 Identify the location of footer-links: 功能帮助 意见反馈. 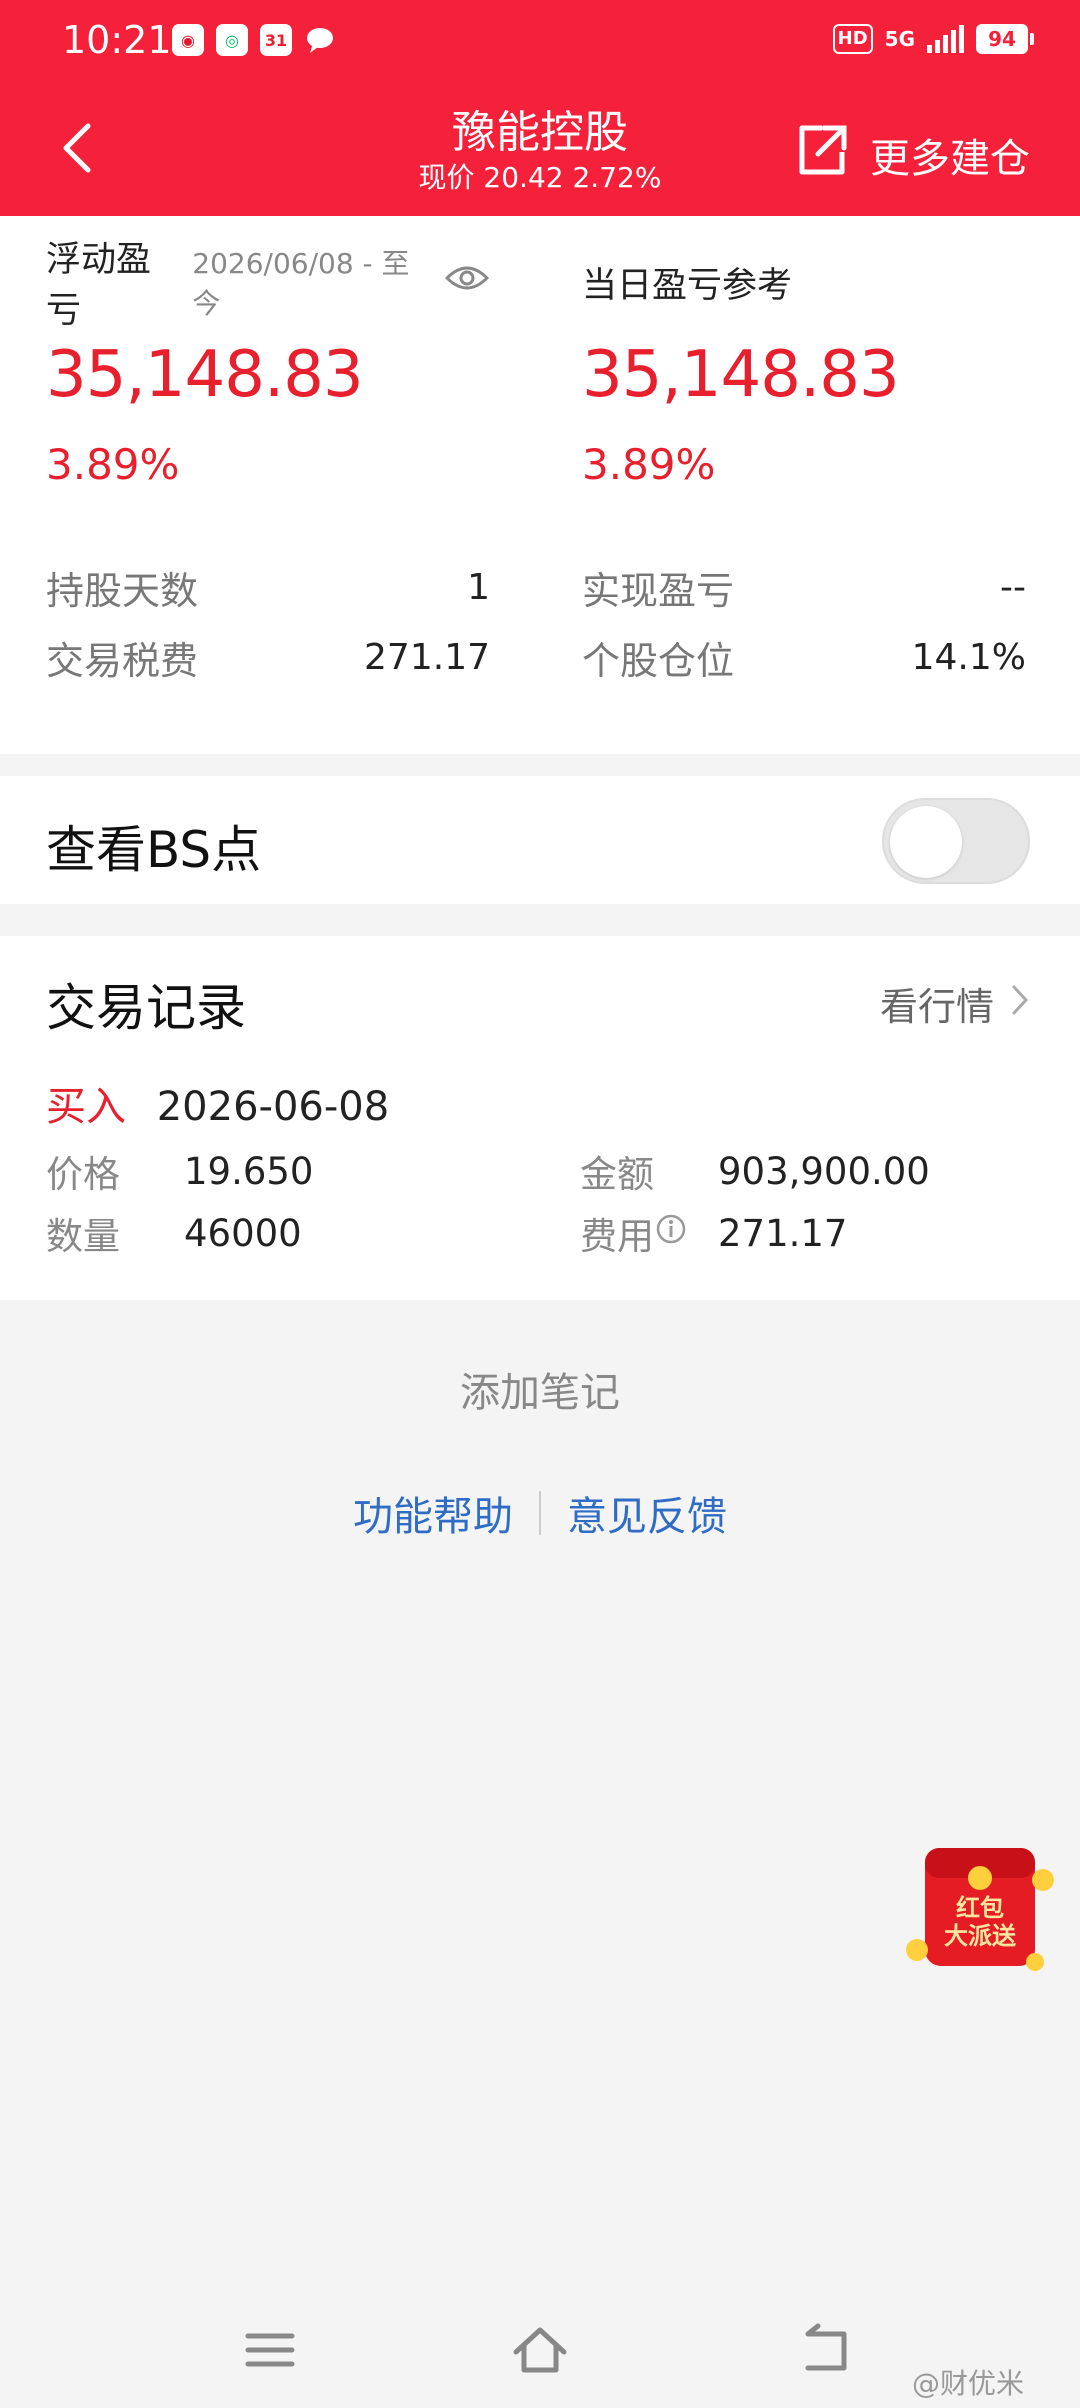
(540, 1513).